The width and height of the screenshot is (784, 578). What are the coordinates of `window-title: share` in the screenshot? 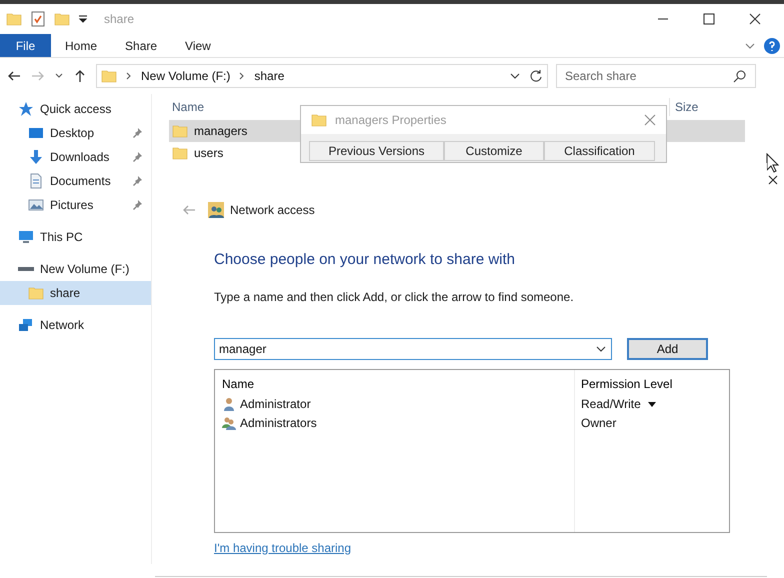 It's located at (119, 19).